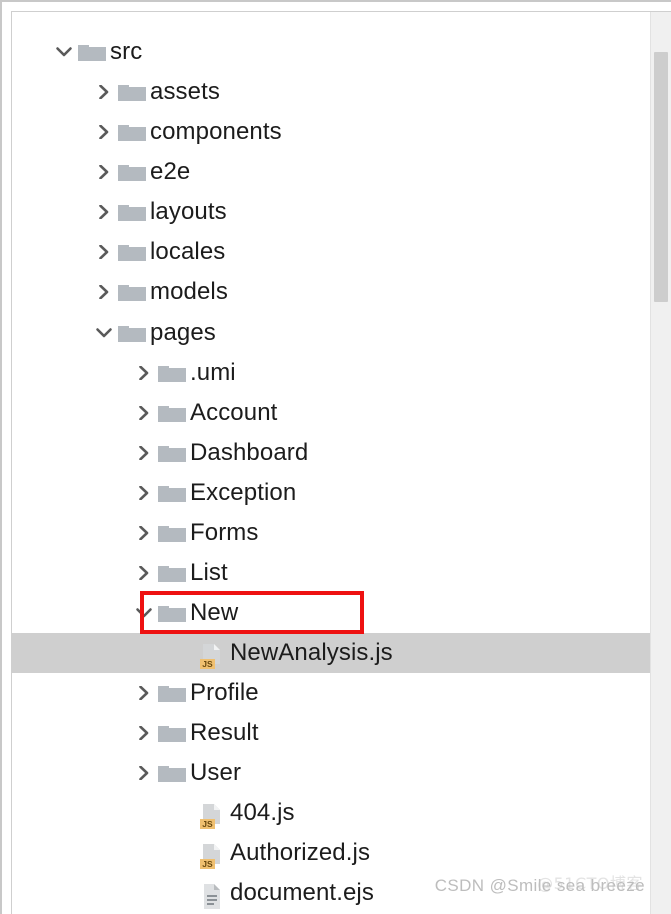 Image resolution: width=671 pixels, height=914 pixels. What do you see at coordinates (188, 251) in the screenshot?
I see `tree-row-label: locales` at bounding box center [188, 251].